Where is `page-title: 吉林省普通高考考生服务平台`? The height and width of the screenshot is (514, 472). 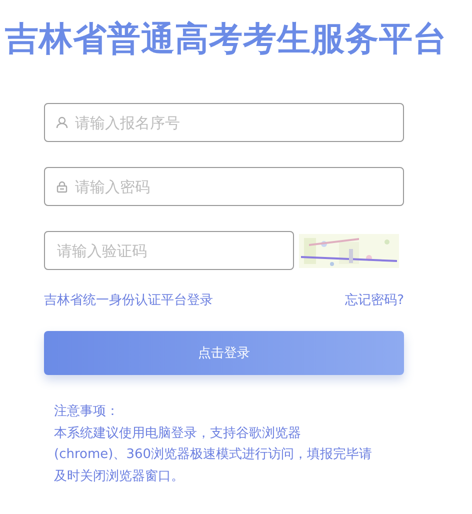 page-title: 吉林省普通高考考生服务平台 is located at coordinates (226, 39).